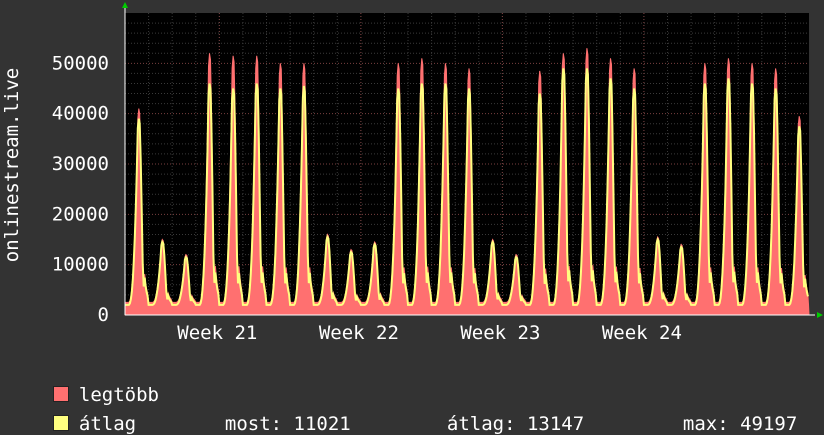 The width and height of the screenshot is (824, 435). I want to click on y-axis-label: onlinestream.live, so click(12, 165).